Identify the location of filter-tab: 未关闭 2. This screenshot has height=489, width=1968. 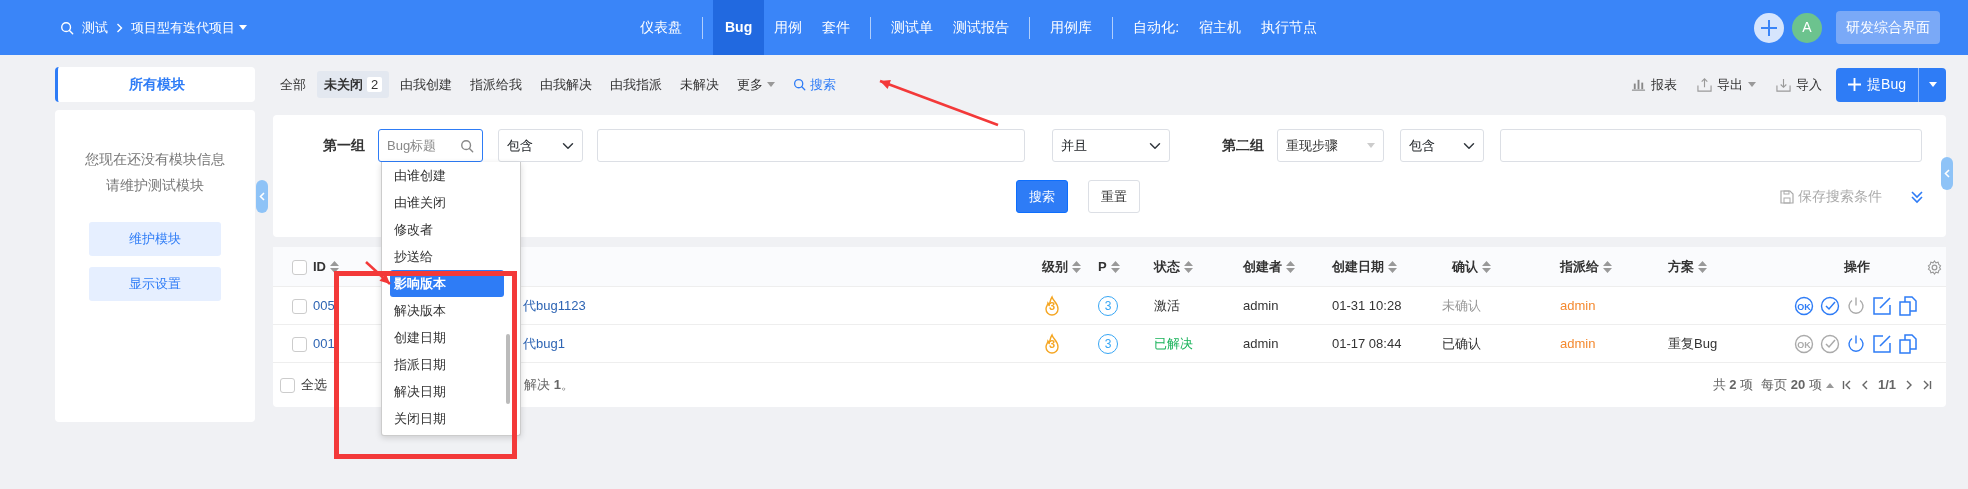
(353, 84).